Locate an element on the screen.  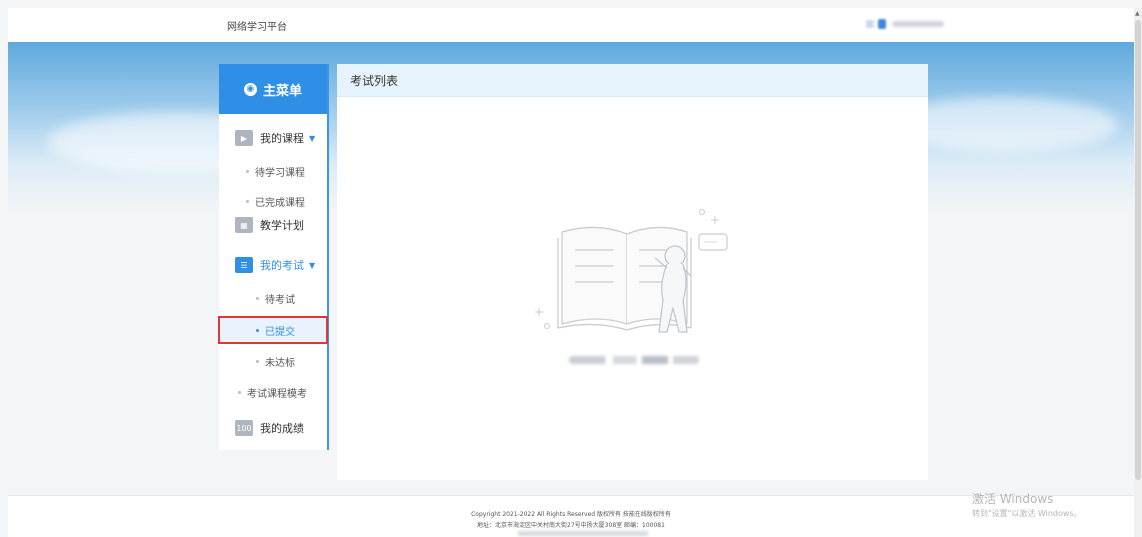
sidebar-item-label: 我的考试 is located at coordinates (282, 265).